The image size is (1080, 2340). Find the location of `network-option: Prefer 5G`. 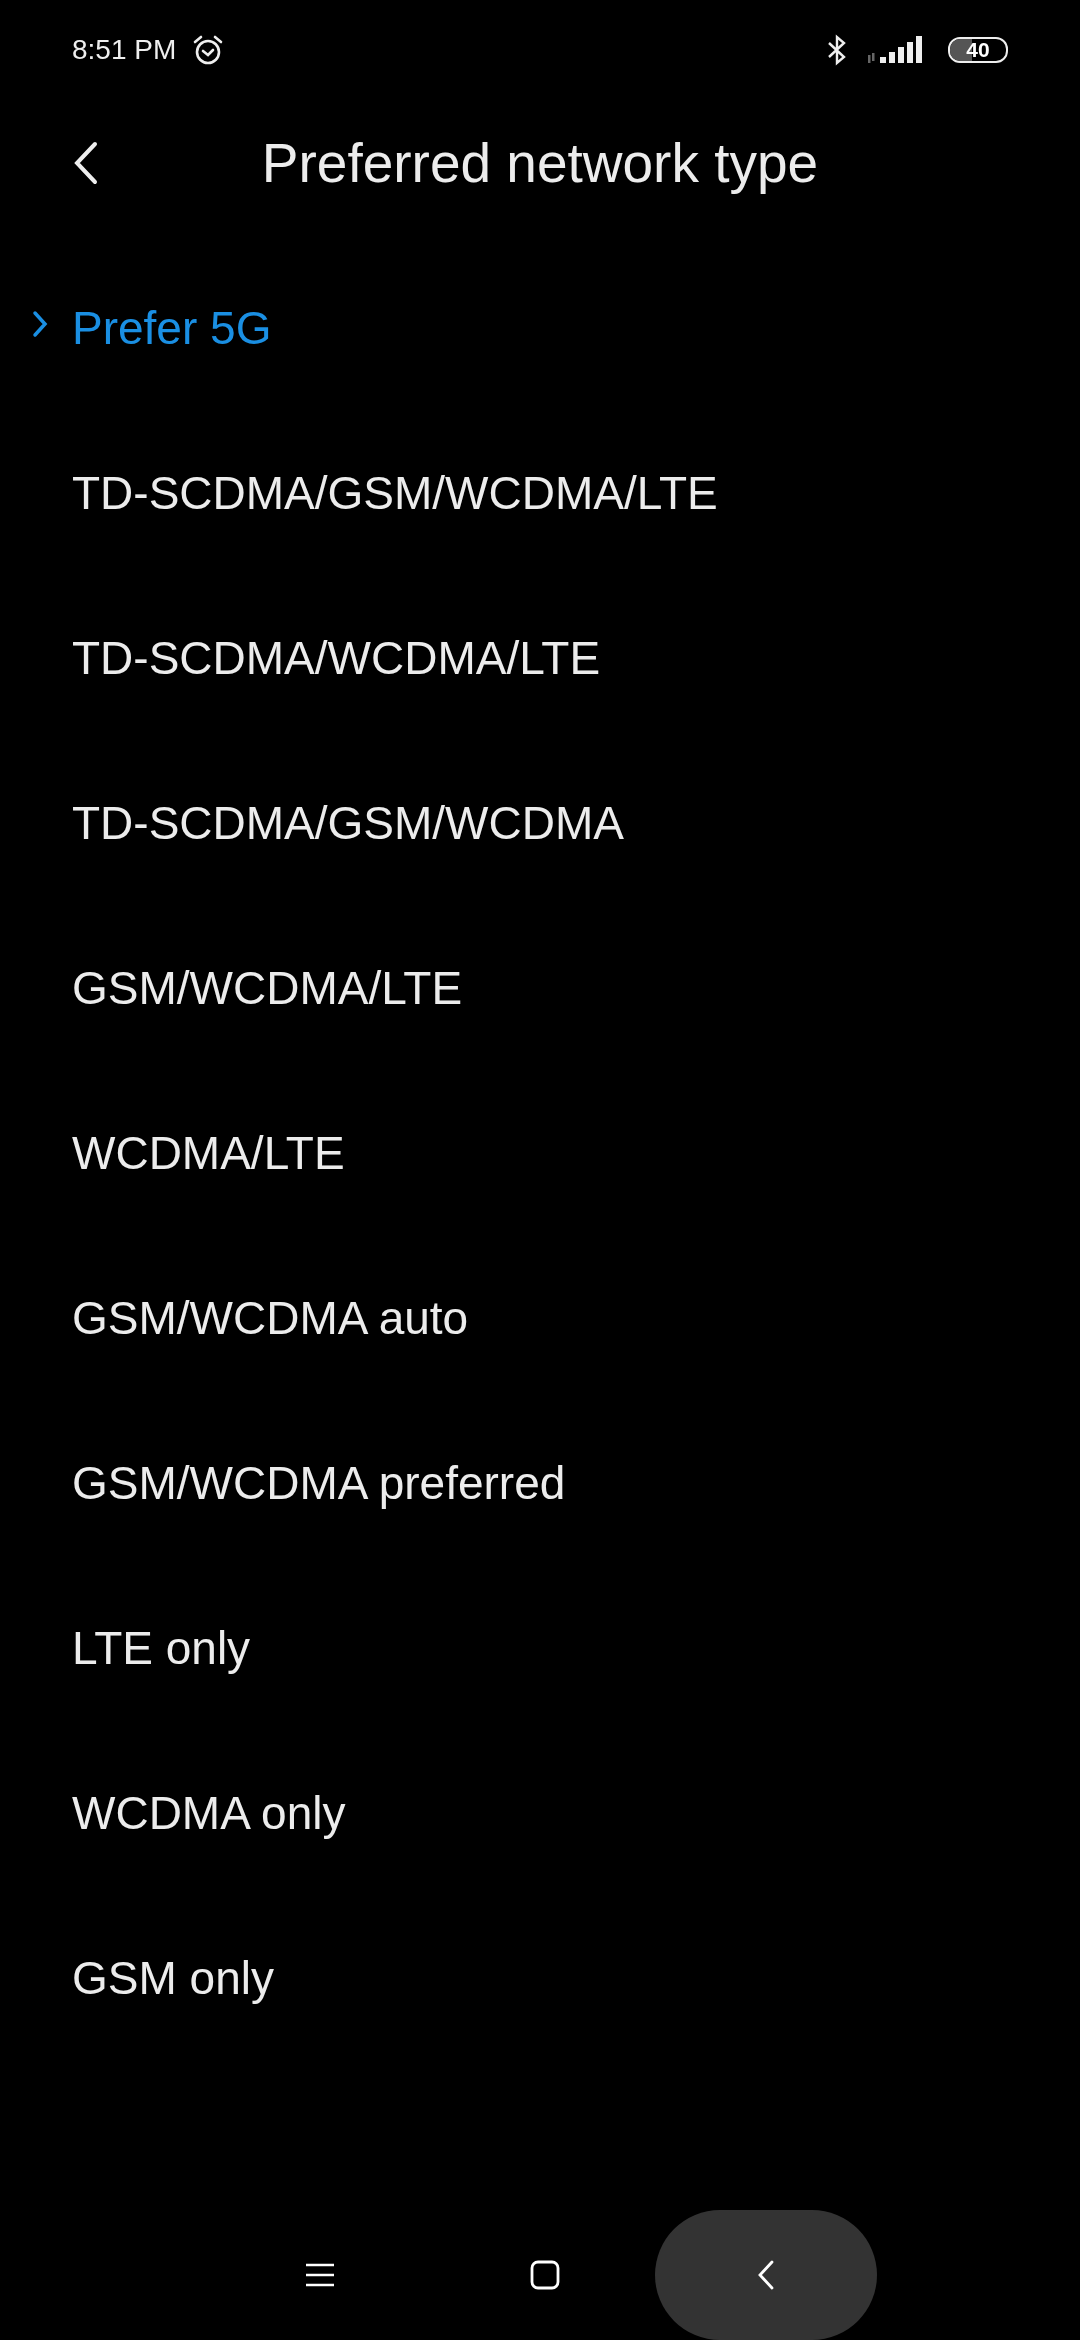

network-option: Prefer 5G is located at coordinates (172, 327).